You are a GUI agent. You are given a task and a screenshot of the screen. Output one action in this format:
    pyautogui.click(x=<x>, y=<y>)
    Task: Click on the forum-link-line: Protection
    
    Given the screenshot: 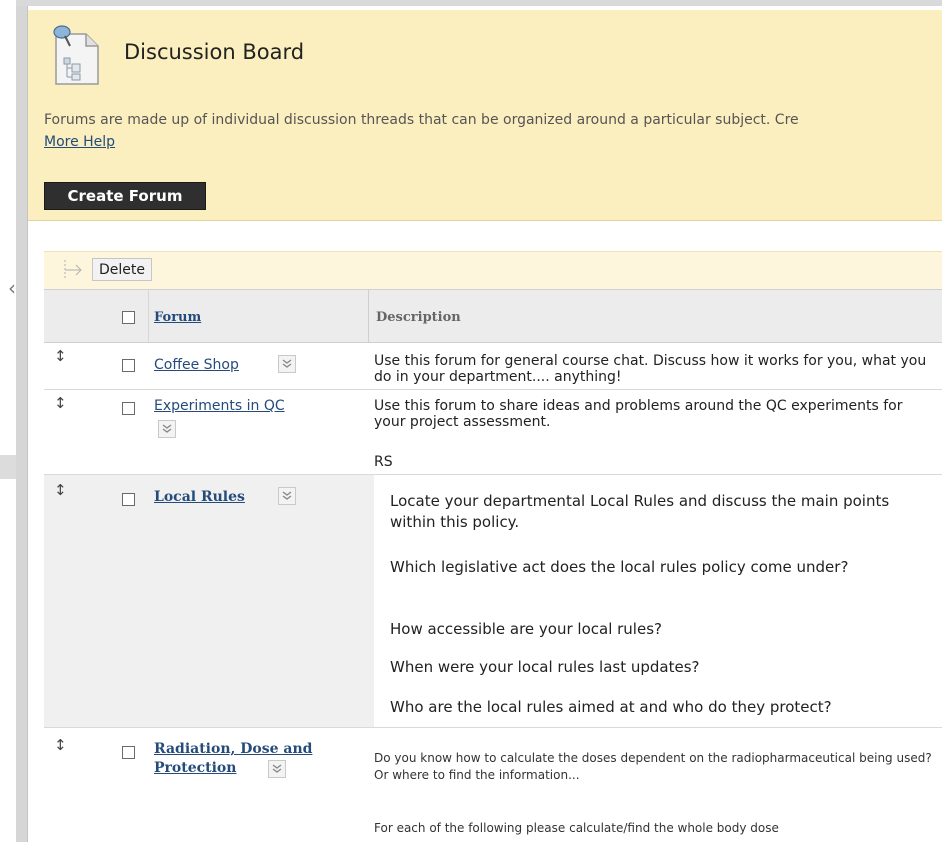 What is the action you would take?
    pyautogui.click(x=195, y=768)
    